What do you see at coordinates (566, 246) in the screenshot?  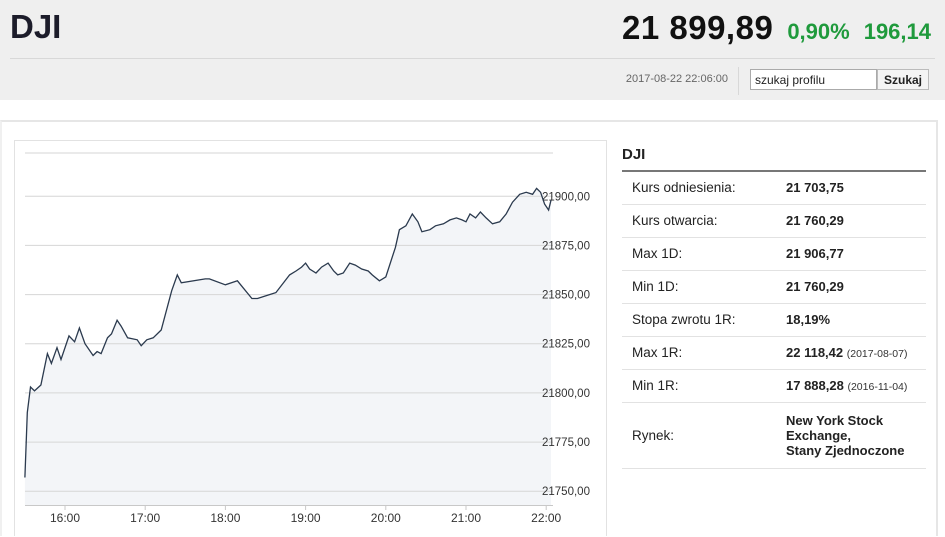 I see `y-tick-label: 21875,00` at bounding box center [566, 246].